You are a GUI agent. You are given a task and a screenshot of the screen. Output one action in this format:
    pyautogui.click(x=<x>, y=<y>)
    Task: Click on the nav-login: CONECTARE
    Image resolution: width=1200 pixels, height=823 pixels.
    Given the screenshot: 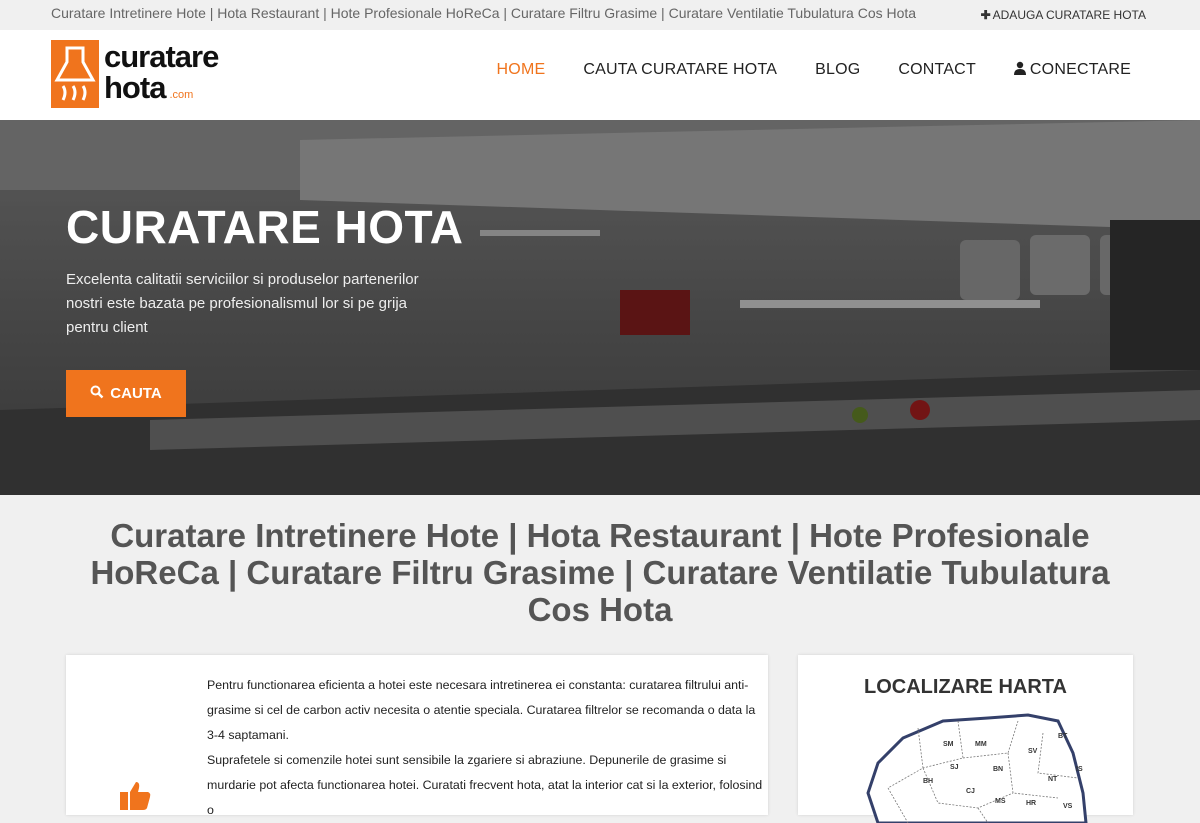 What is the action you would take?
    pyautogui.click(x=1072, y=70)
    